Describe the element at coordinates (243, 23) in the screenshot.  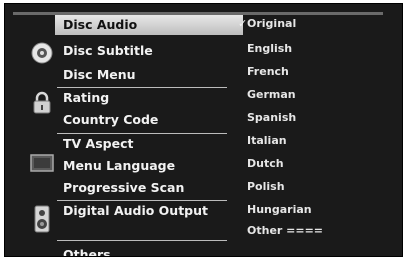
I see `check-icon: ✓` at that location.